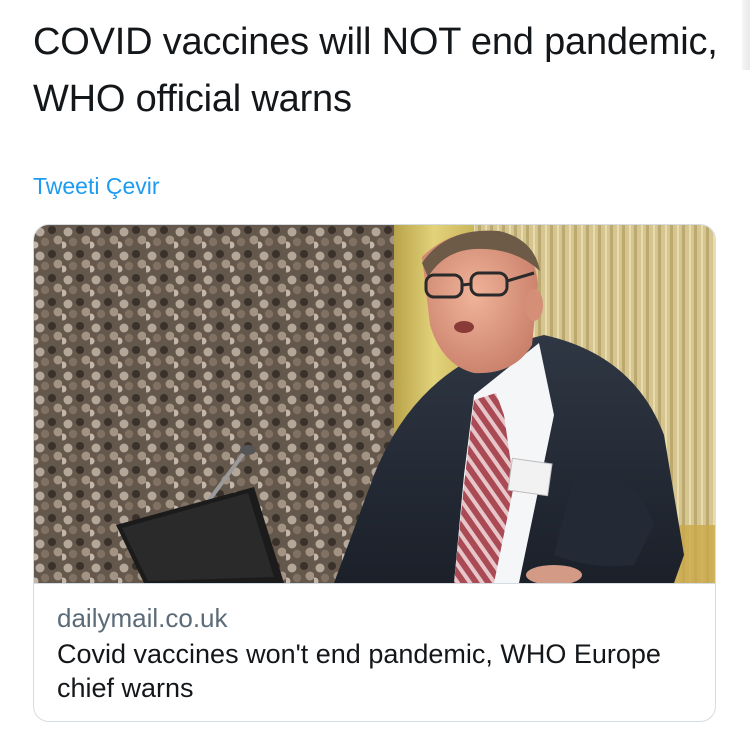  I want to click on scroll-edge, so click(746, 35).